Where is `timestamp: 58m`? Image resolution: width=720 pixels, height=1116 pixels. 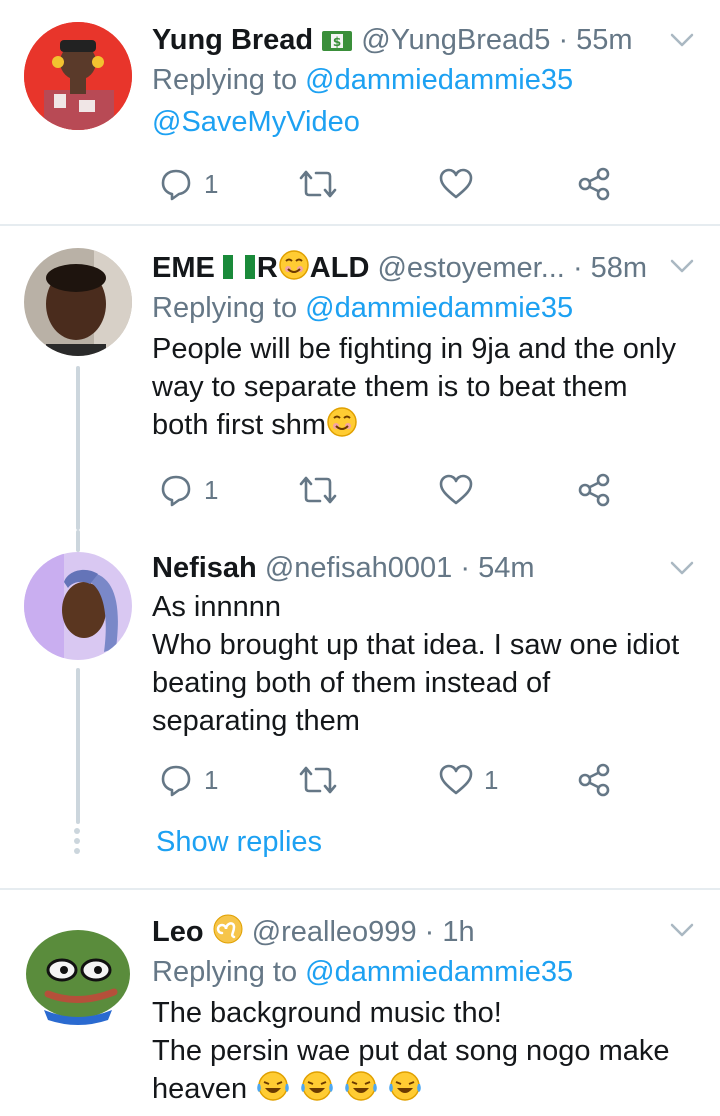
timestamp: 58m is located at coordinates (619, 268).